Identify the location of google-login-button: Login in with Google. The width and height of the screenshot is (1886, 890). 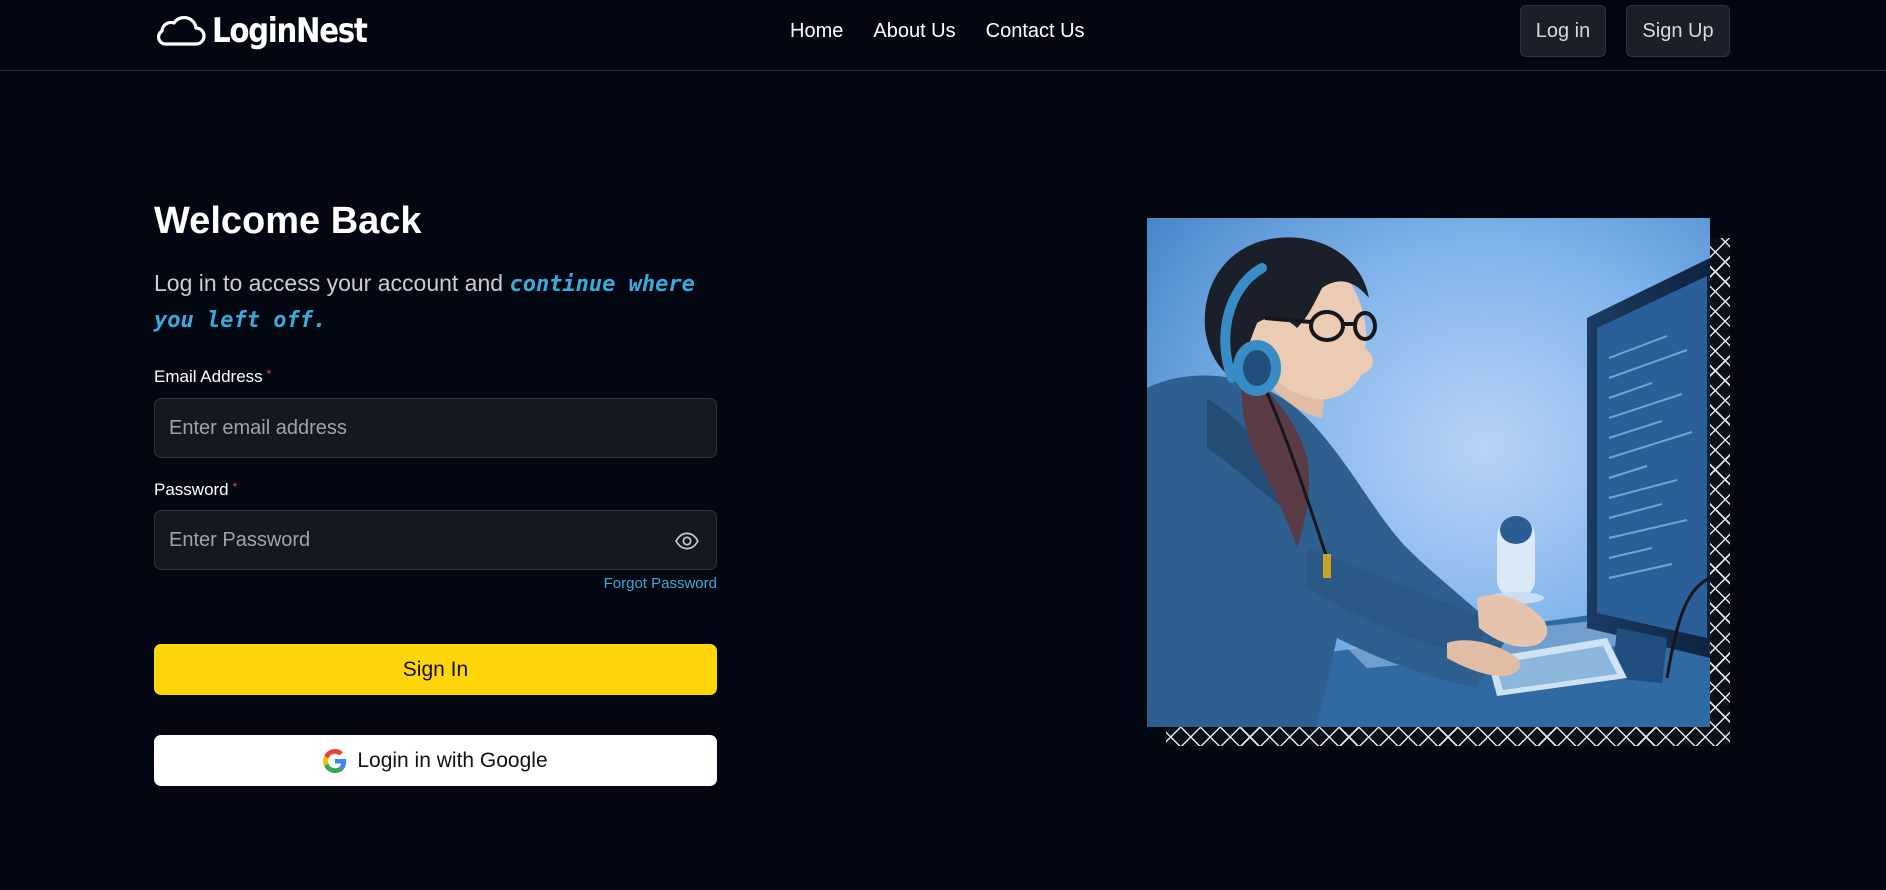
(435, 760).